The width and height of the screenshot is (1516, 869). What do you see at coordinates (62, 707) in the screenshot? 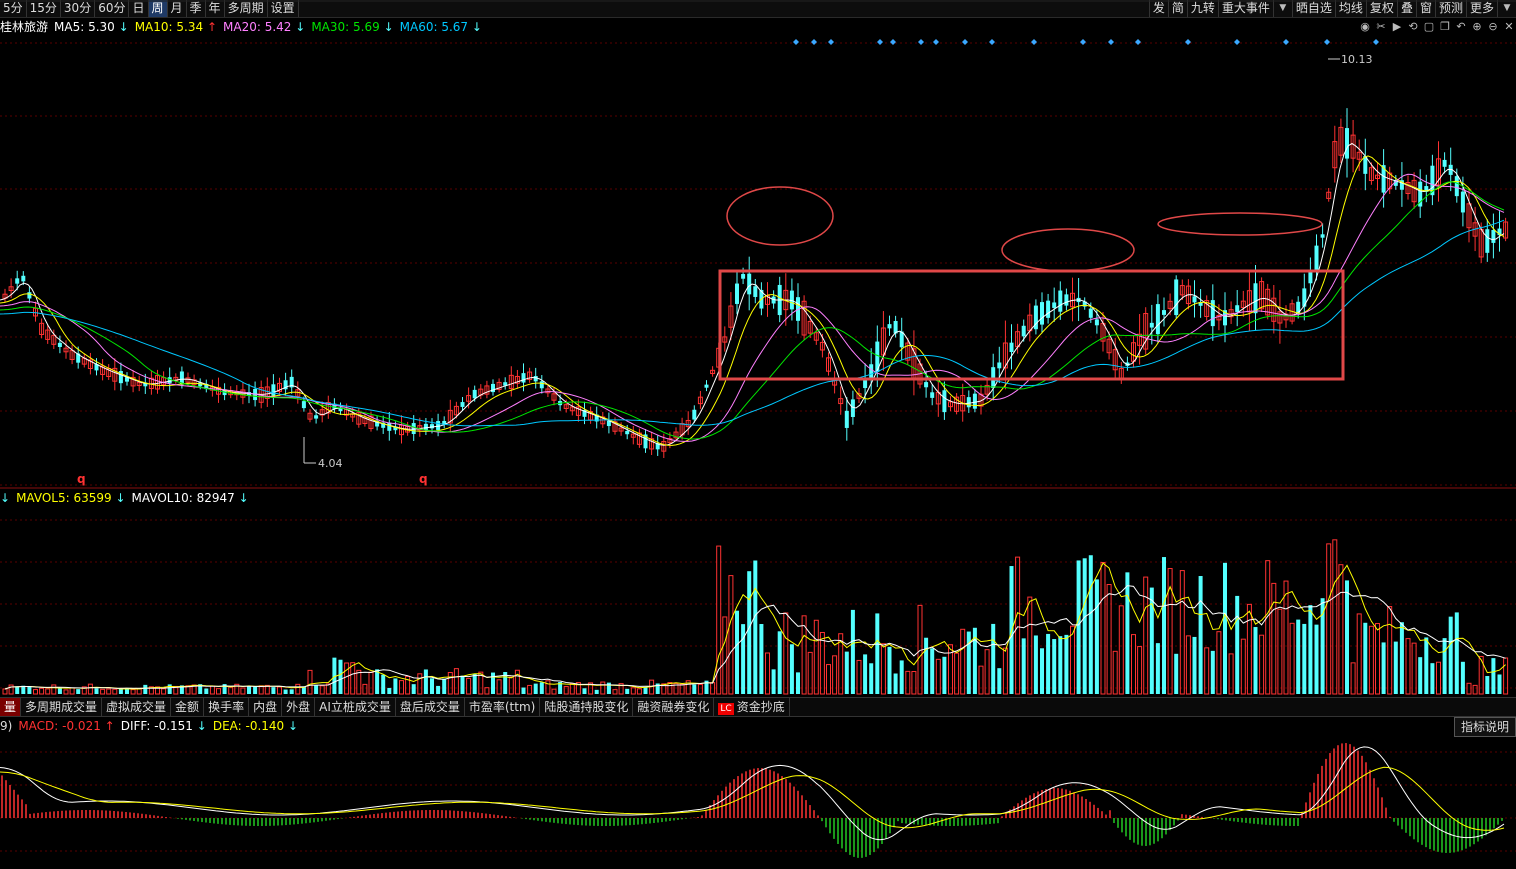
I see `indicator-tab-1: 多周期成交量` at bounding box center [62, 707].